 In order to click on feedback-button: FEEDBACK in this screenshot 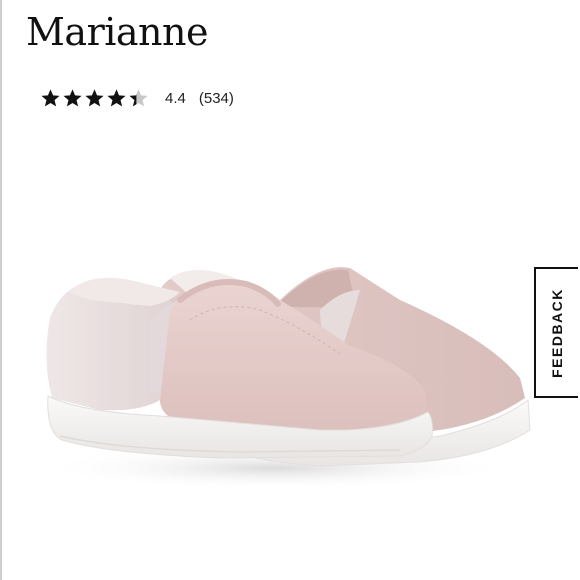, I will do `click(556, 332)`.